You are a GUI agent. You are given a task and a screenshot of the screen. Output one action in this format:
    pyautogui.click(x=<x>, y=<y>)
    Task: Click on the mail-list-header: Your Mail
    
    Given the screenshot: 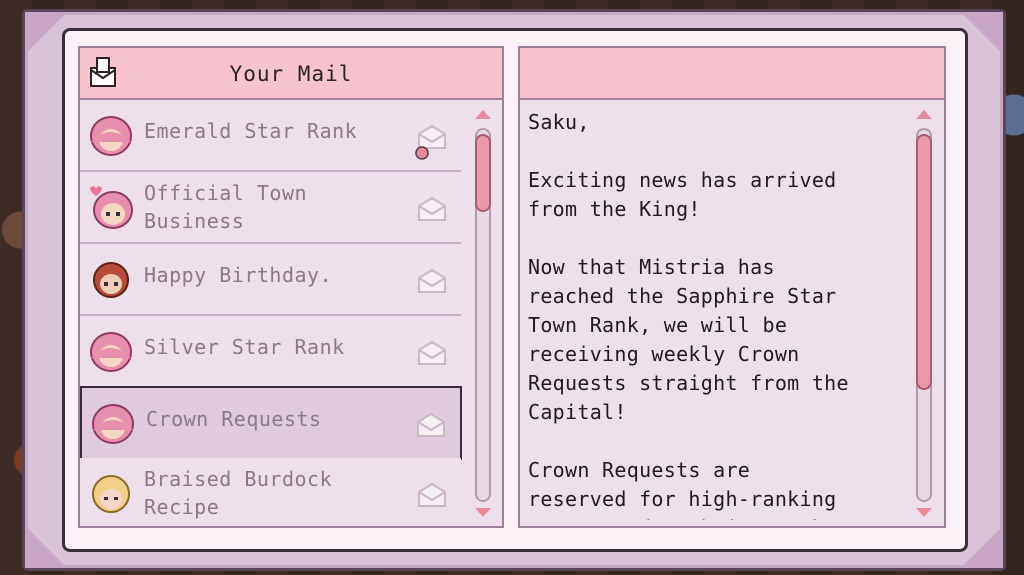 What is the action you would take?
    pyautogui.click(x=291, y=74)
    